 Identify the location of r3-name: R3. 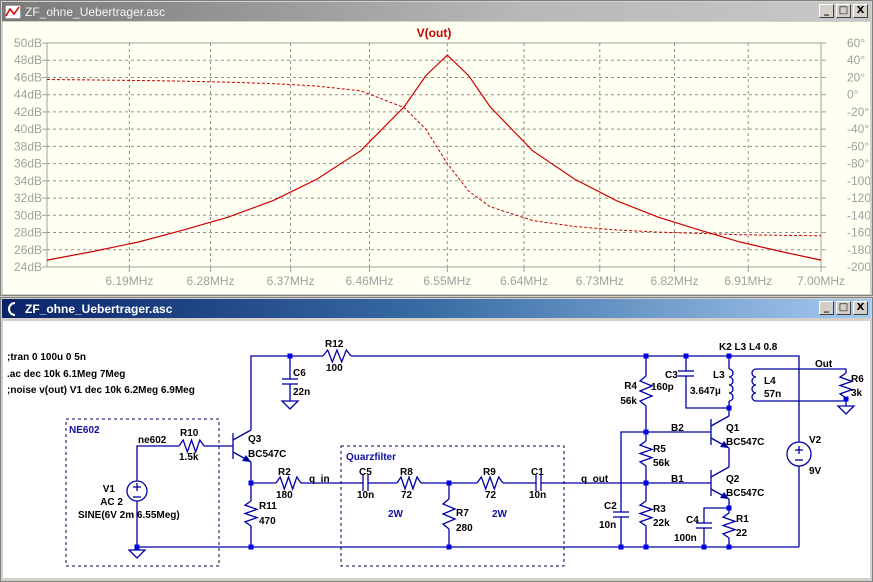
(659, 509).